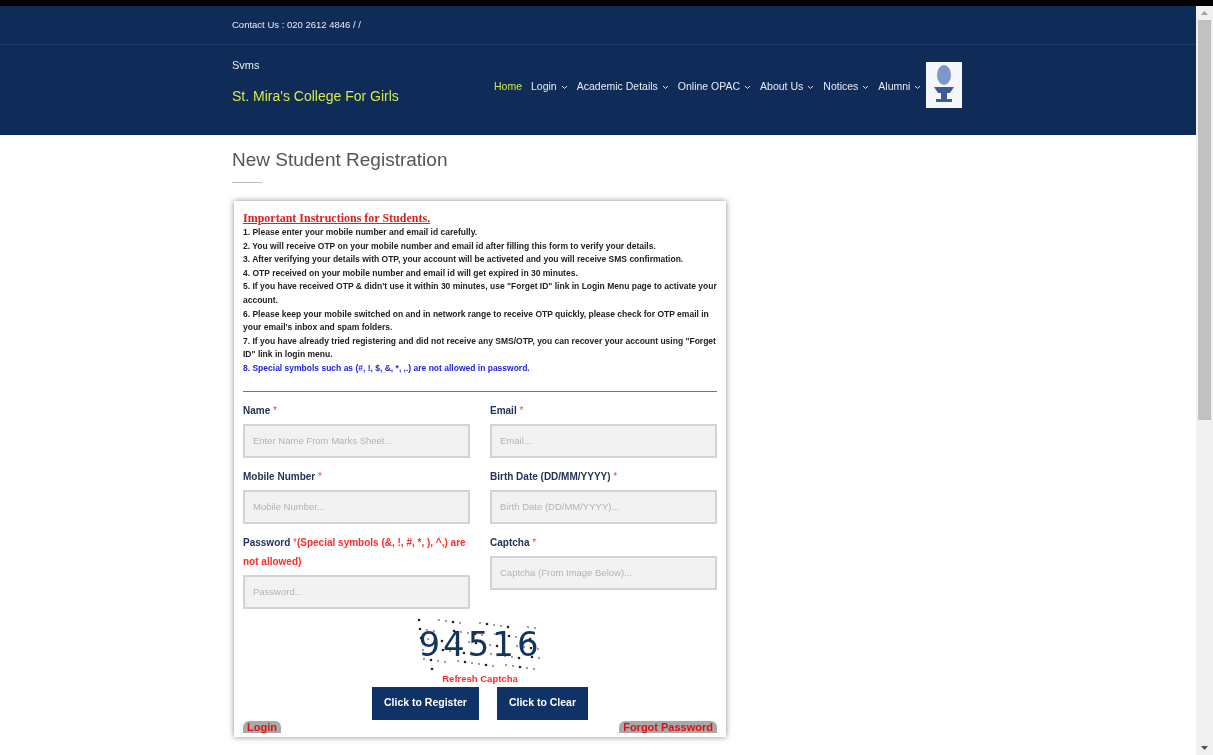  I want to click on scrollbar, so click(1204, 380).